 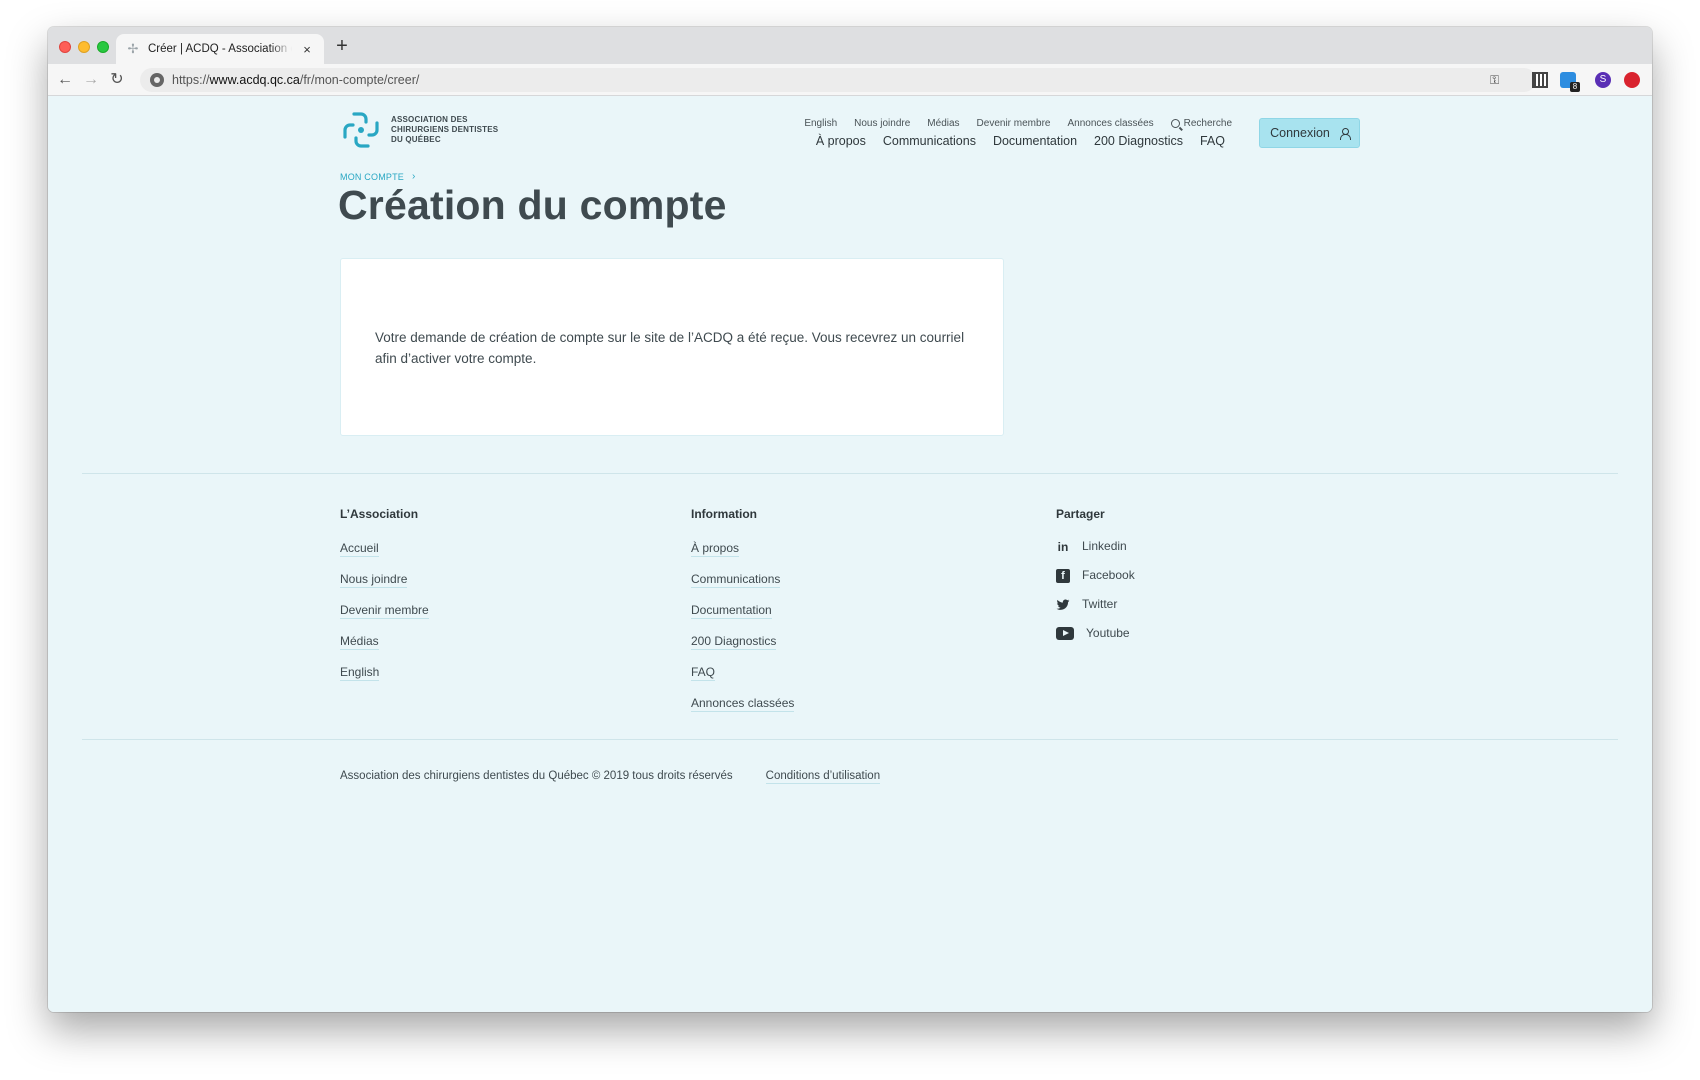 I want to click on nav-link-documentation: Documentation, so click(x=1035, y=141).